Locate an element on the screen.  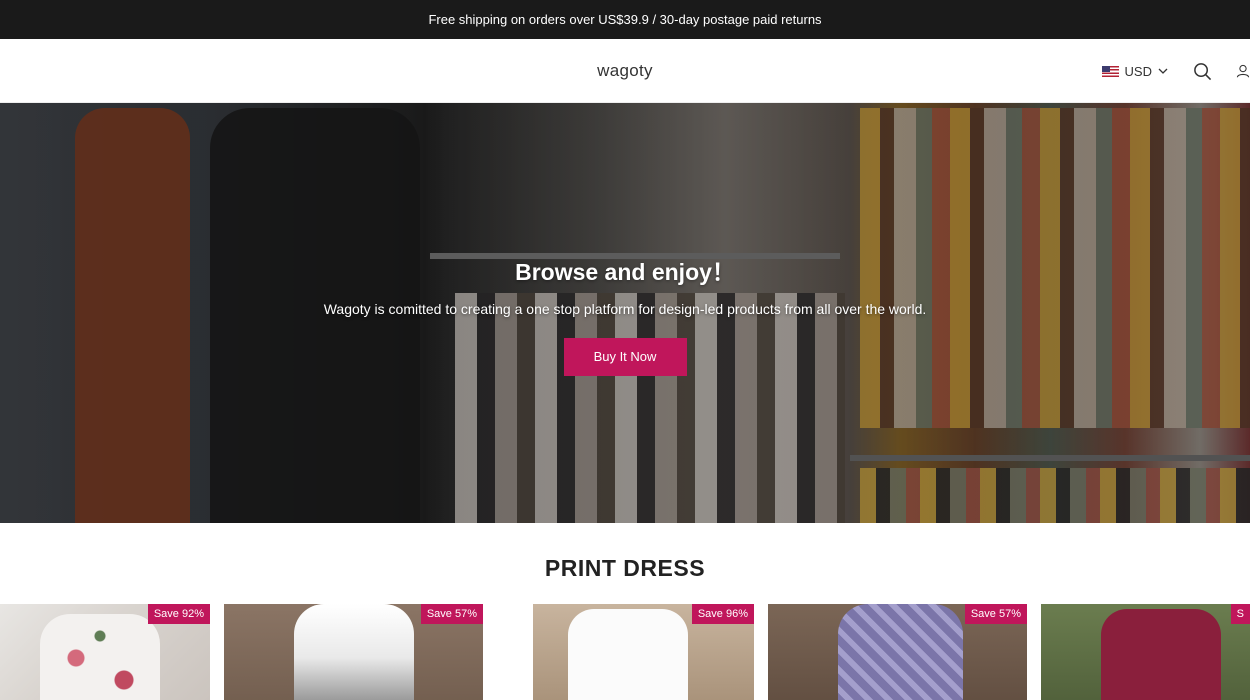
product-row: Save 92% Save 57% Save 96% Save 57% S is located at coordinates (625, 652).